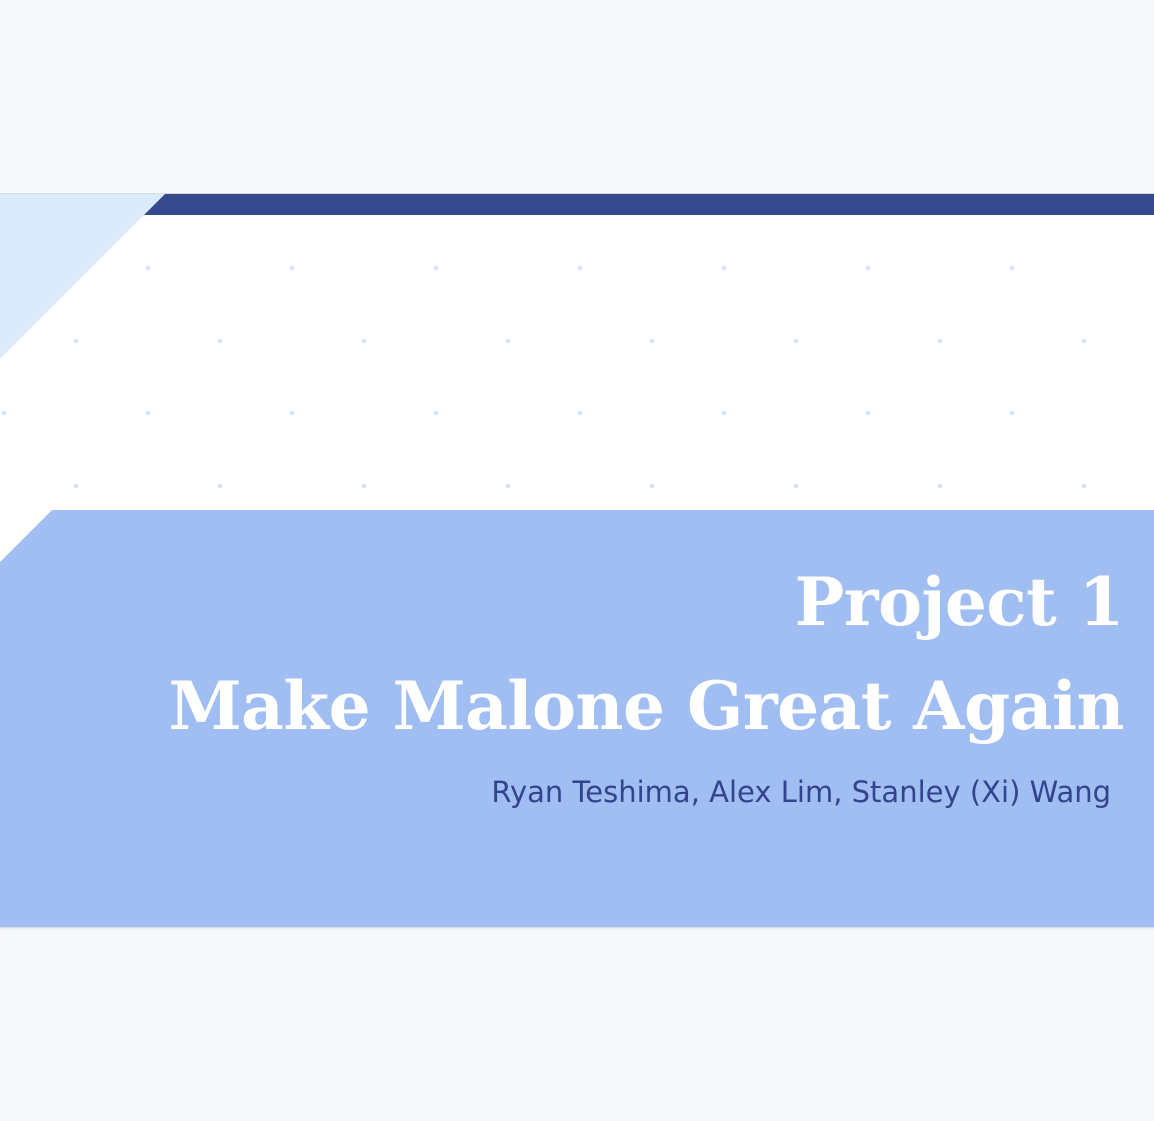 This screenshot has height=1121, width=1154. What do you see at coordinates (959, 602) in the screenshot?
I see `slide-title-line-1: Project 1` at bounding box center [959, 602].